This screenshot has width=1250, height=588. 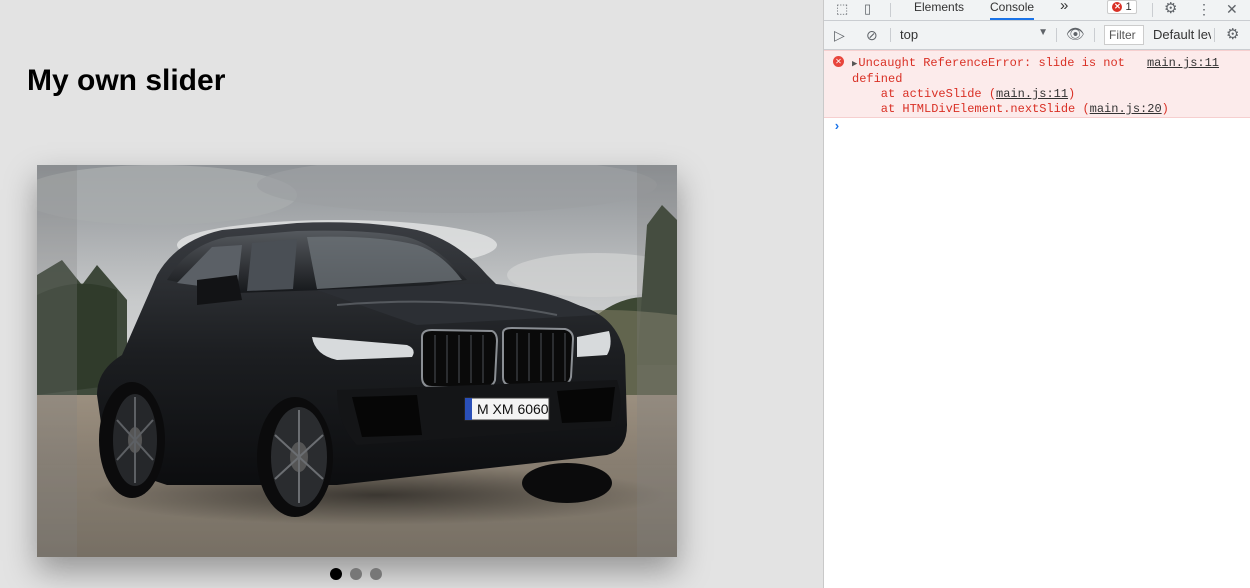 I want to click on more-tabs-icon: », so click(x=1064, y=9).